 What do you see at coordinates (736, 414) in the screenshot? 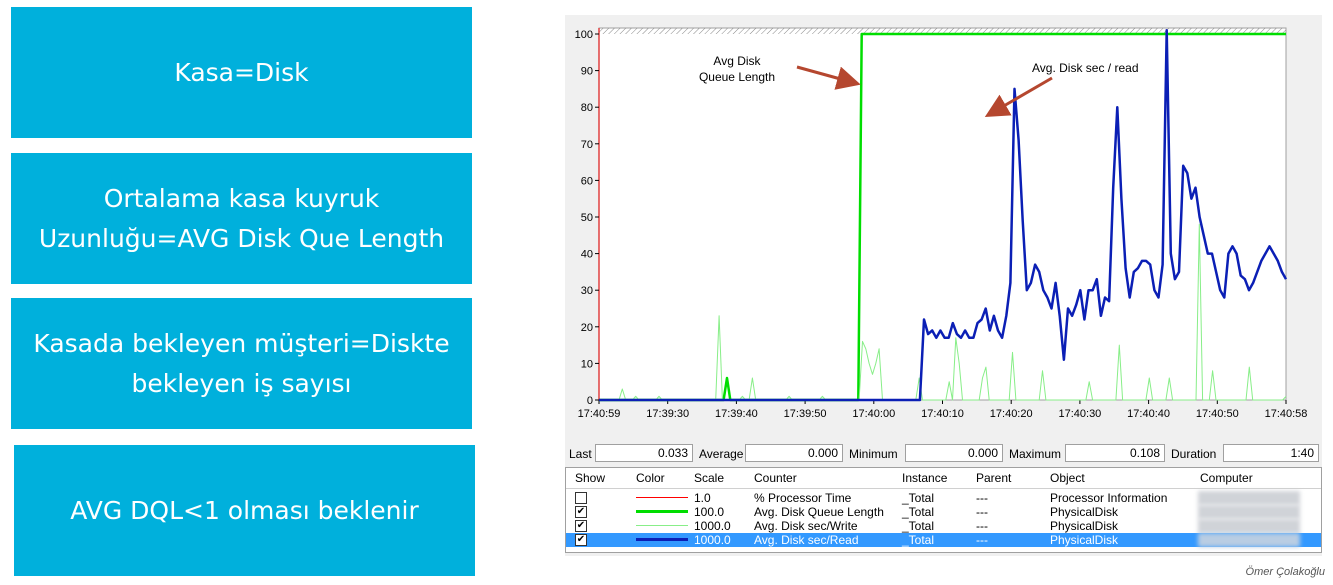
I see `x-tick-label: 17:39:40` at bounding box center [736, 414].